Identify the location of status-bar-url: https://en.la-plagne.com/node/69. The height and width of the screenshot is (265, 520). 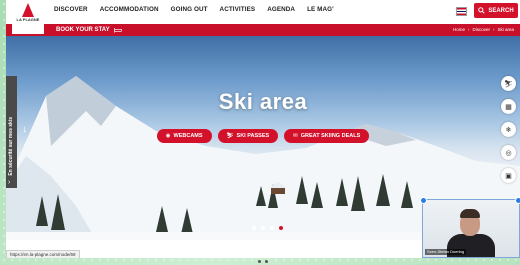
(43, 254).